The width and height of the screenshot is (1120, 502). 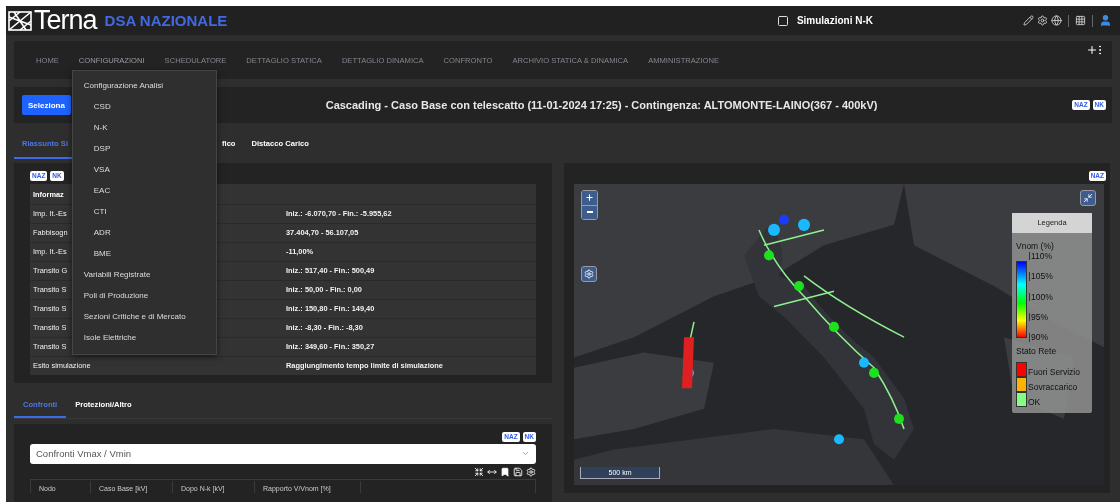 What do you see at coordinates (144, 232) in the screenshot?
I see `submenu-item: ADR` at bounding box center [144, 232].